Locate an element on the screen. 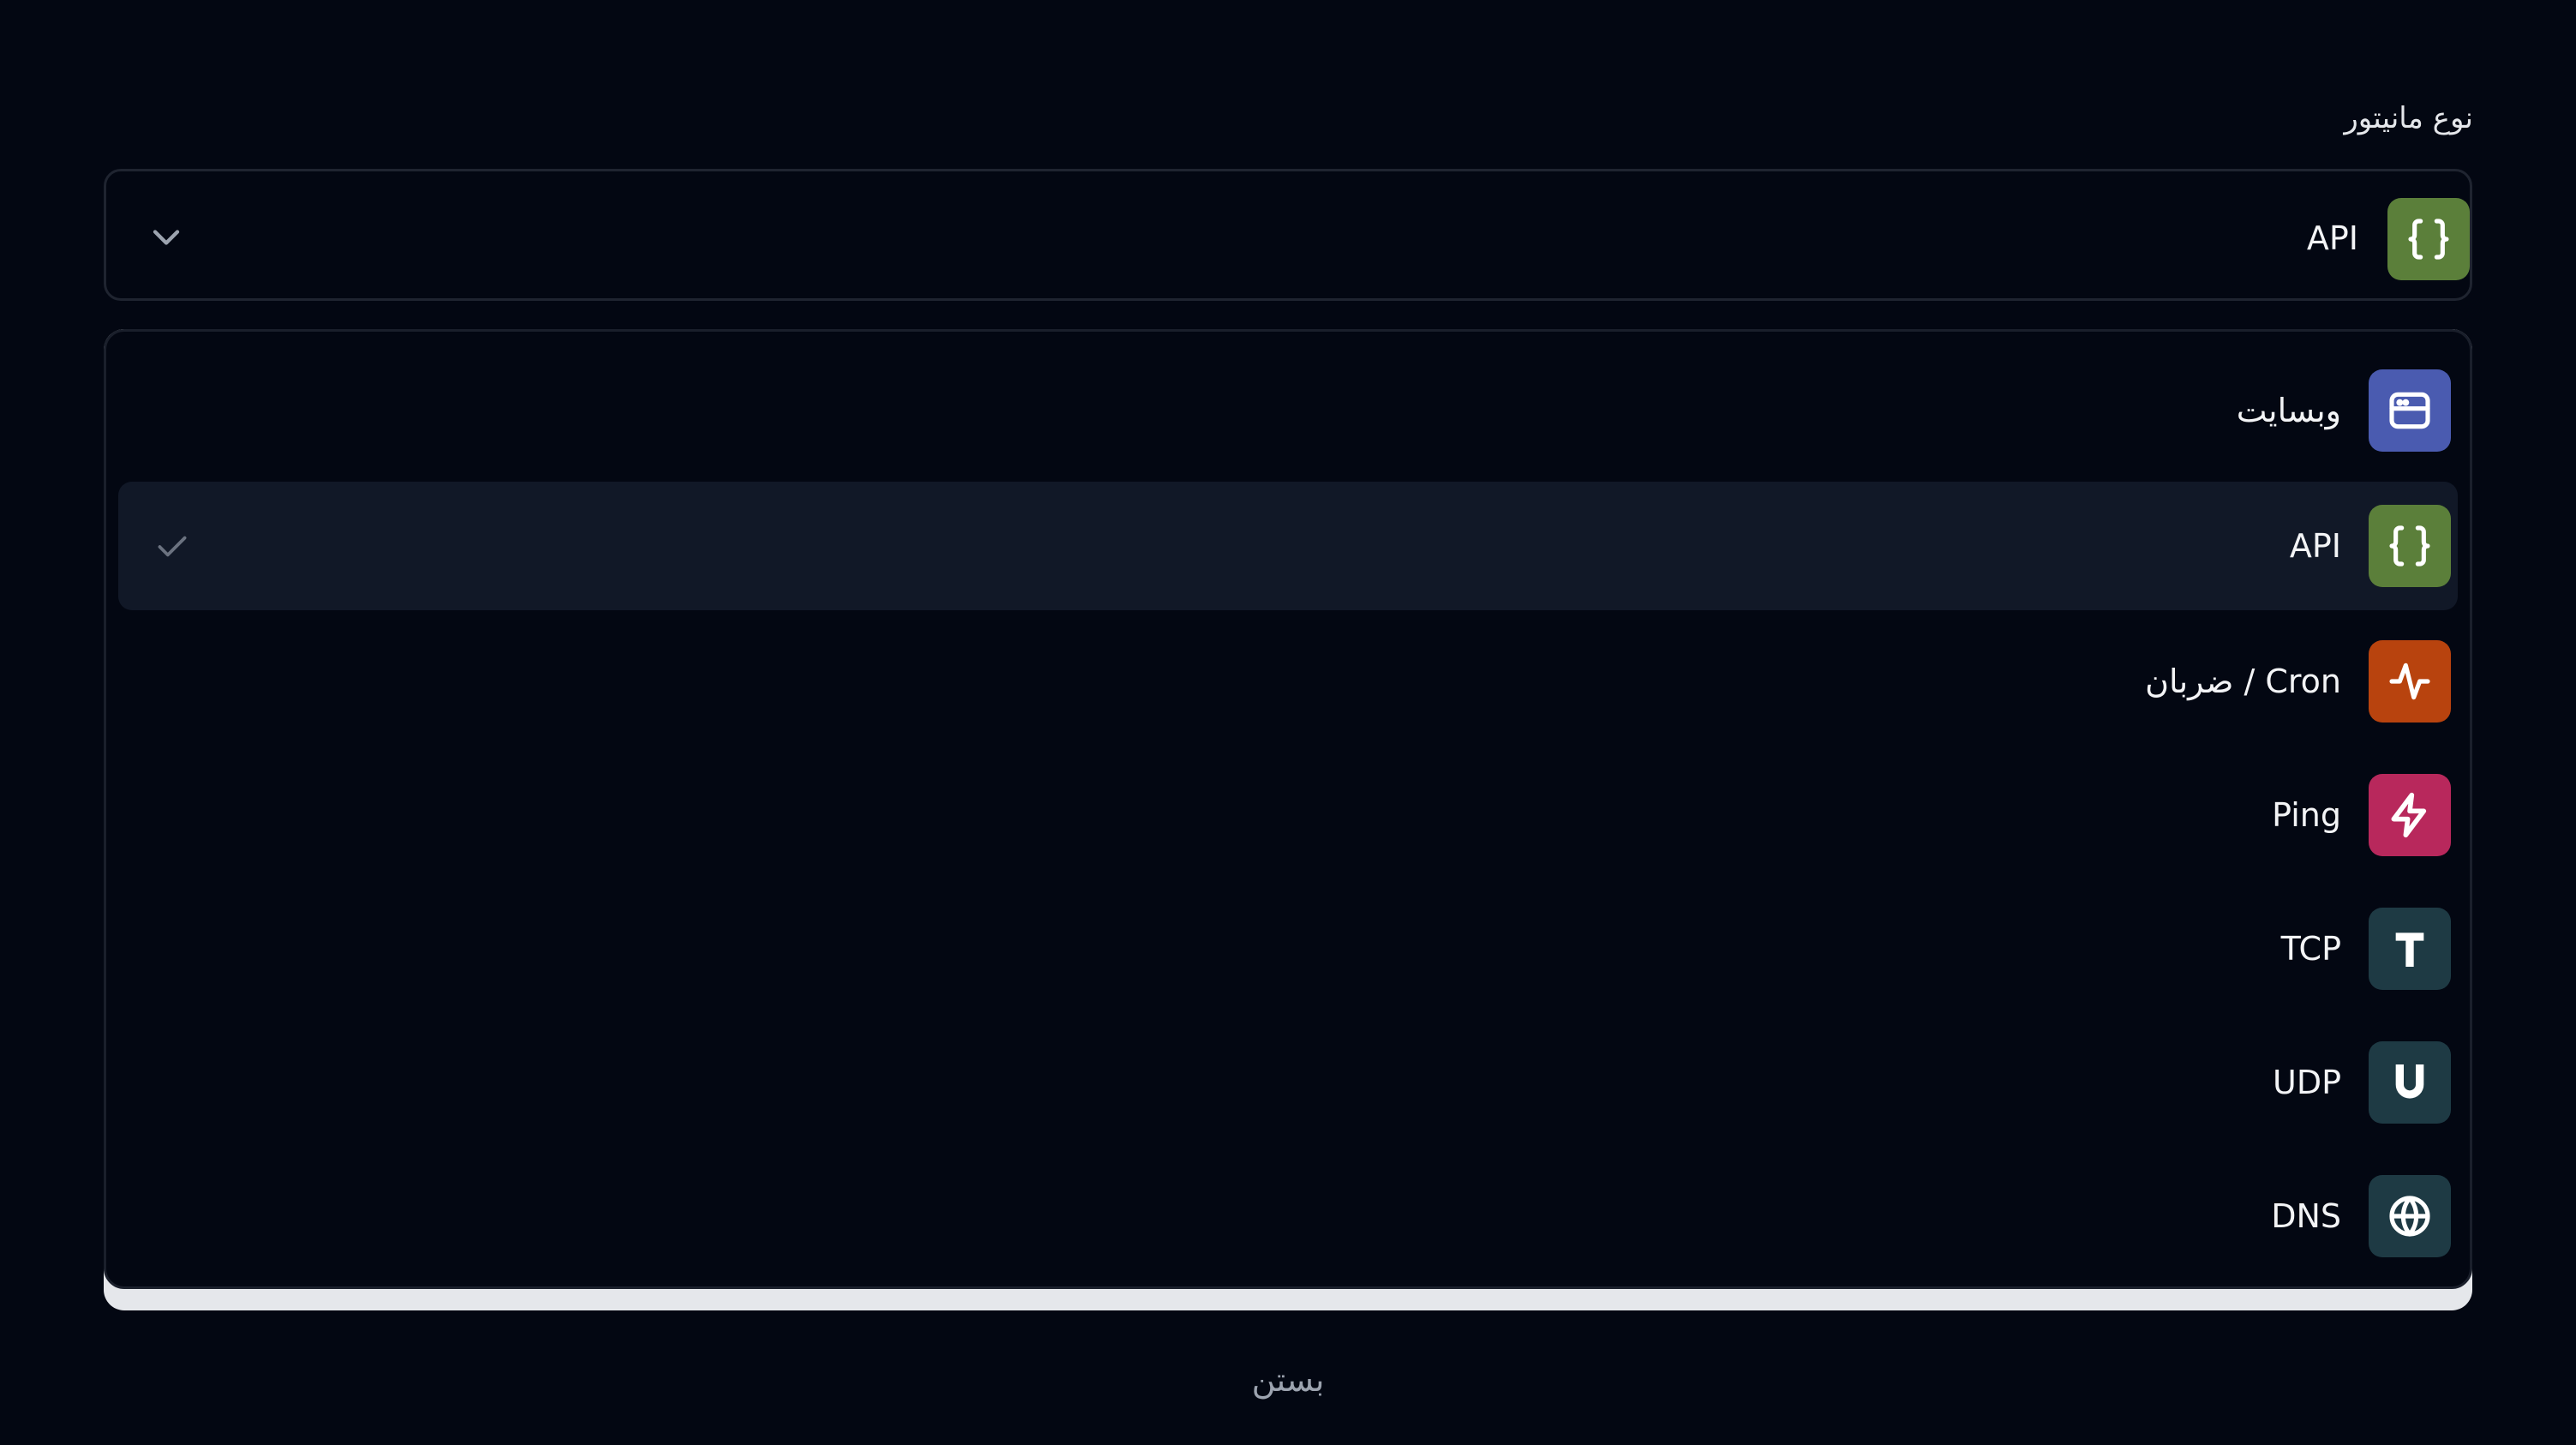  option-label: UDP is located at coordinates (2307, 1082).